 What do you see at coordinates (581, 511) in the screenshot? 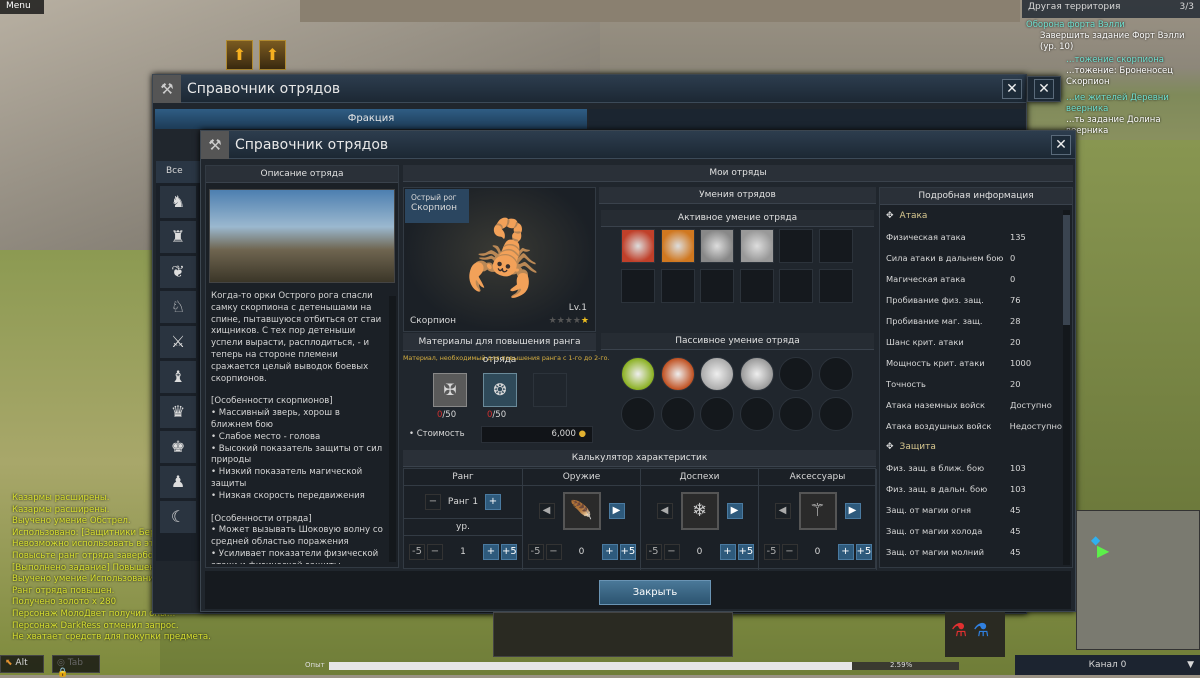
I see `equipment-icon: 🪶` at bounding box center [581, 511].